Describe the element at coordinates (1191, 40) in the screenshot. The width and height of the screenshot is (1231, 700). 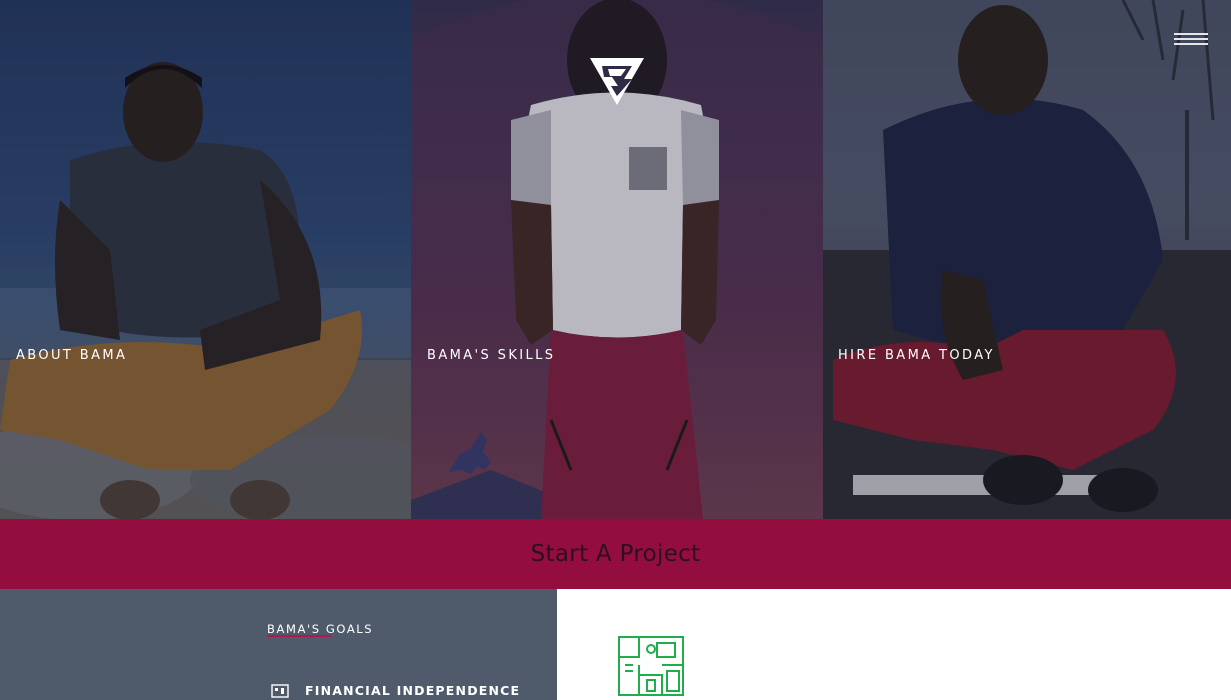
I see `hamburger-menu-icon` at that location.